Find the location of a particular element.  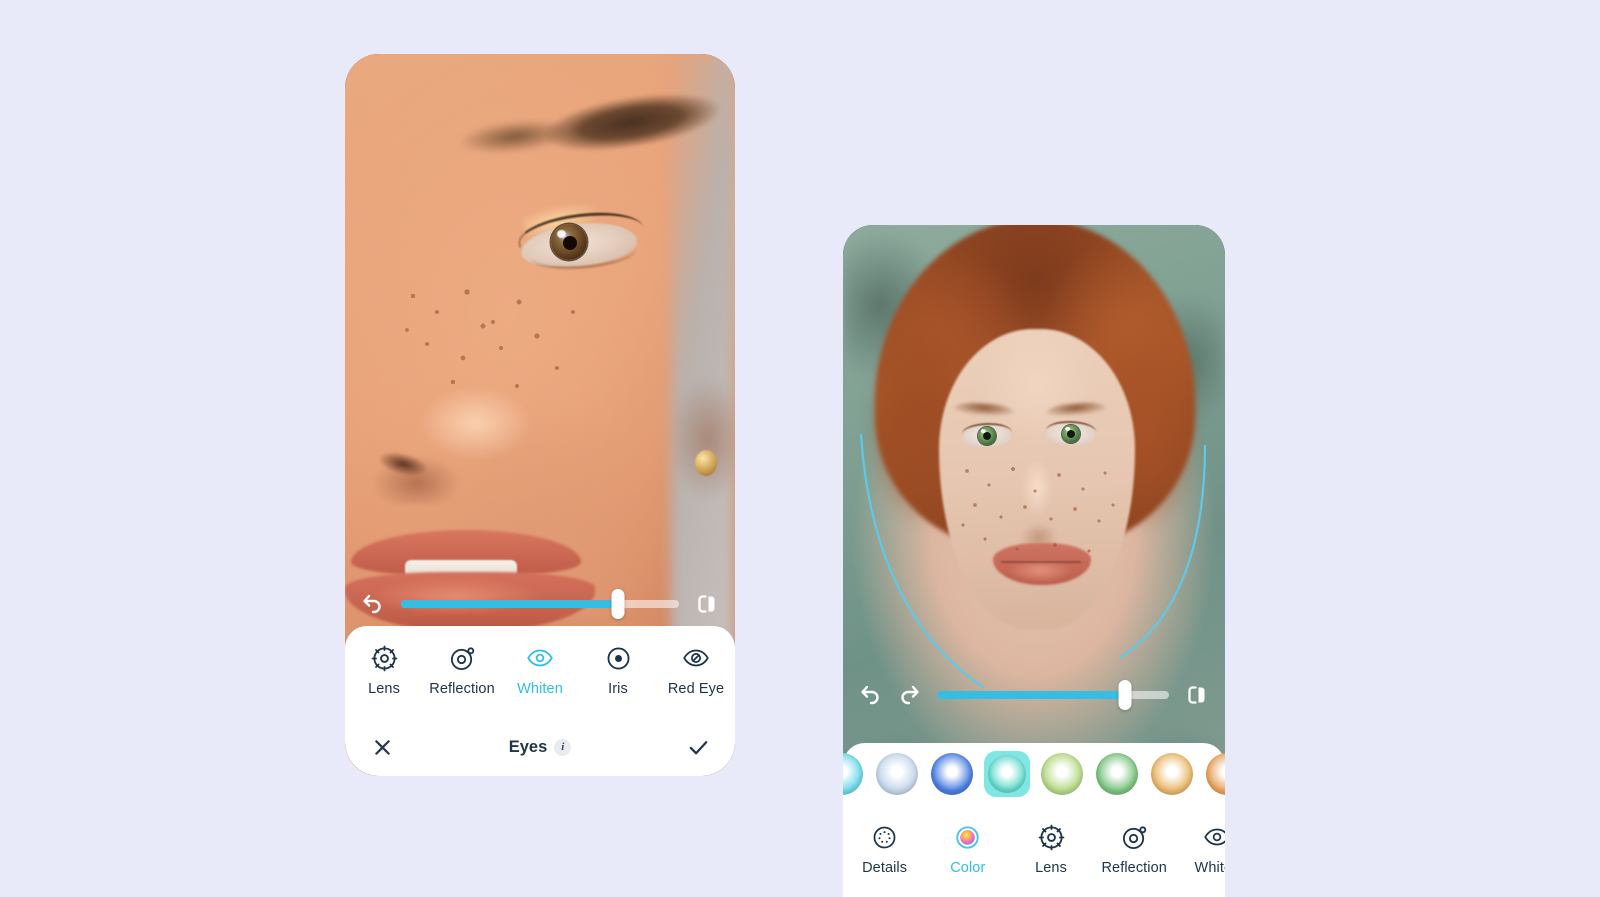

panel-title-group: Eyes i is located at coordinates (540, 747).